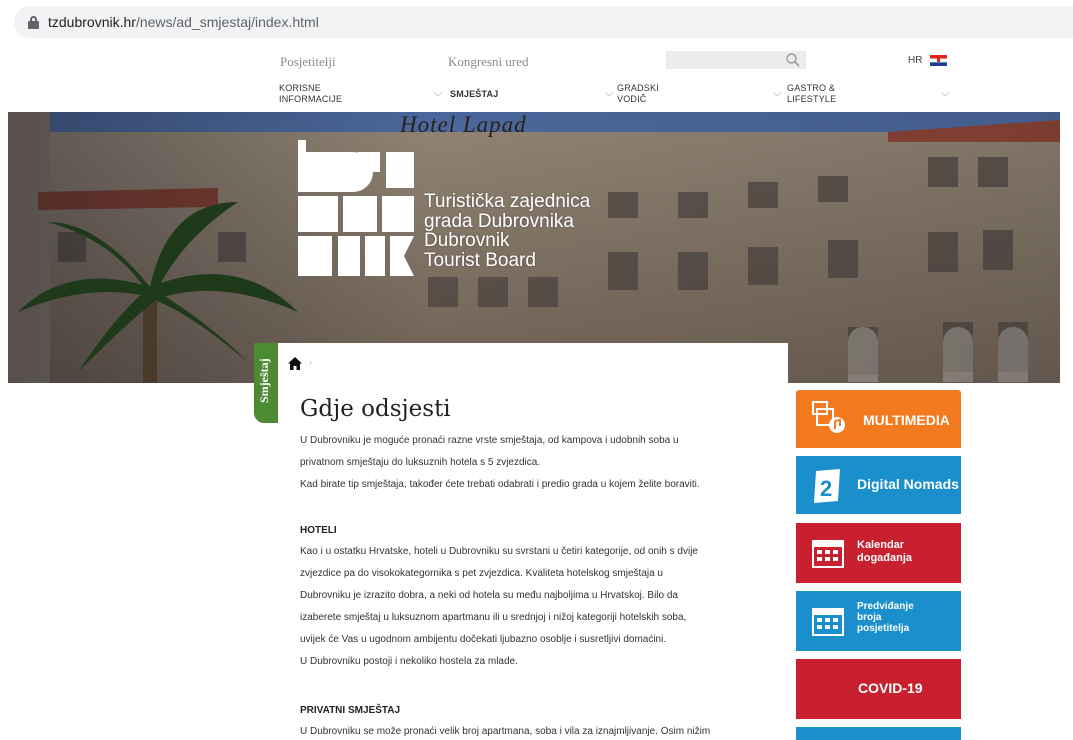 The image size is (1073, 740). What do you see at coordinates (536, 60) in the screenshot?
I see `top-bar: Posjetitelji Kongresni ured HR` at bounding box center [536, 60].